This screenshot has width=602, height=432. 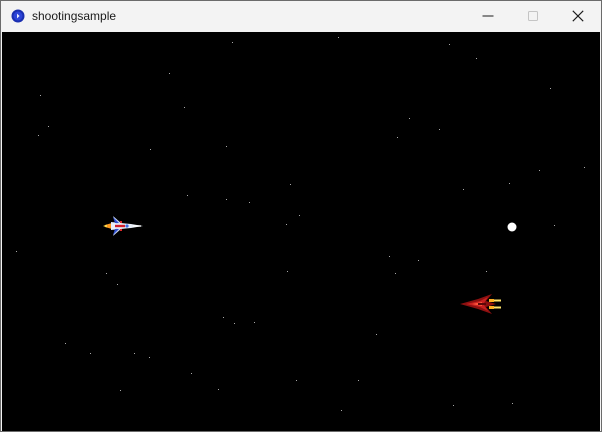 I want to click on bullet, so click(x=512, y=227).